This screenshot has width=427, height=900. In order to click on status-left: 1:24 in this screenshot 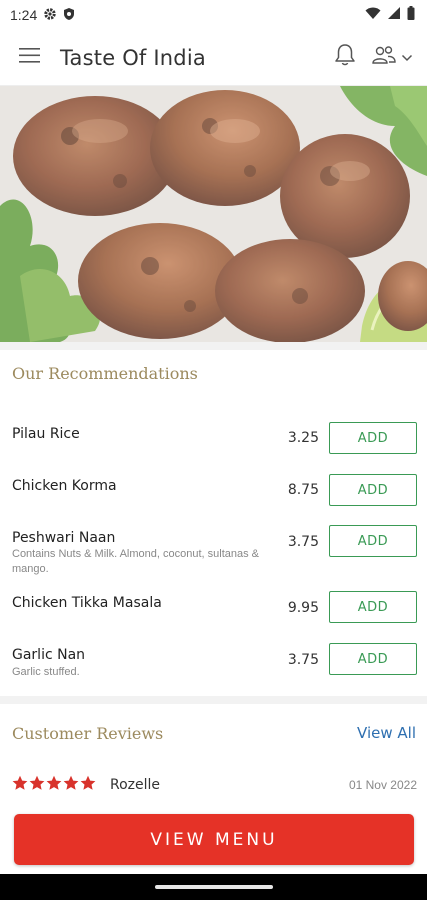, I will do `click(42, 15)`.